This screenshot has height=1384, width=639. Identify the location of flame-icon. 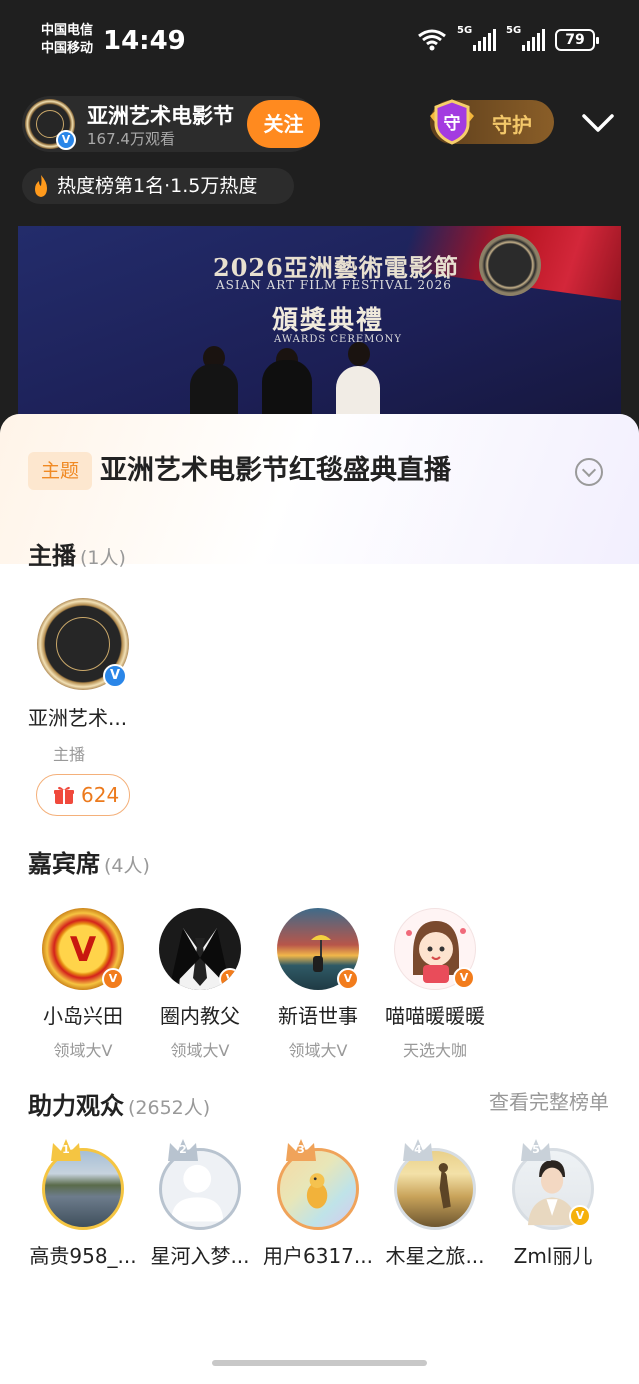
(41, 186).